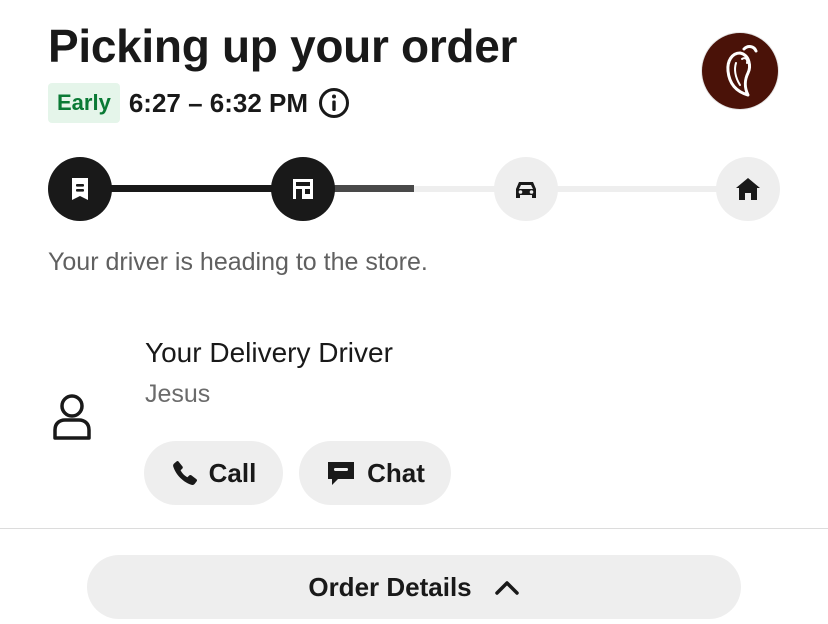 This screenshot has height=624, width=828. What do you see at coordinates (232, 472) in the screenshot?
I see `call-button-label: Call` at bounding box center [232, 472].